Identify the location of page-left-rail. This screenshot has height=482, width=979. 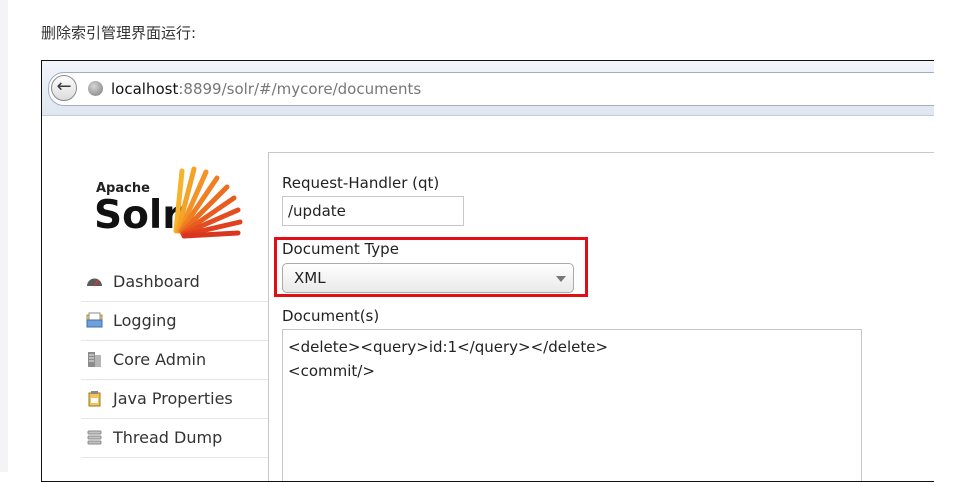
(4, 236).